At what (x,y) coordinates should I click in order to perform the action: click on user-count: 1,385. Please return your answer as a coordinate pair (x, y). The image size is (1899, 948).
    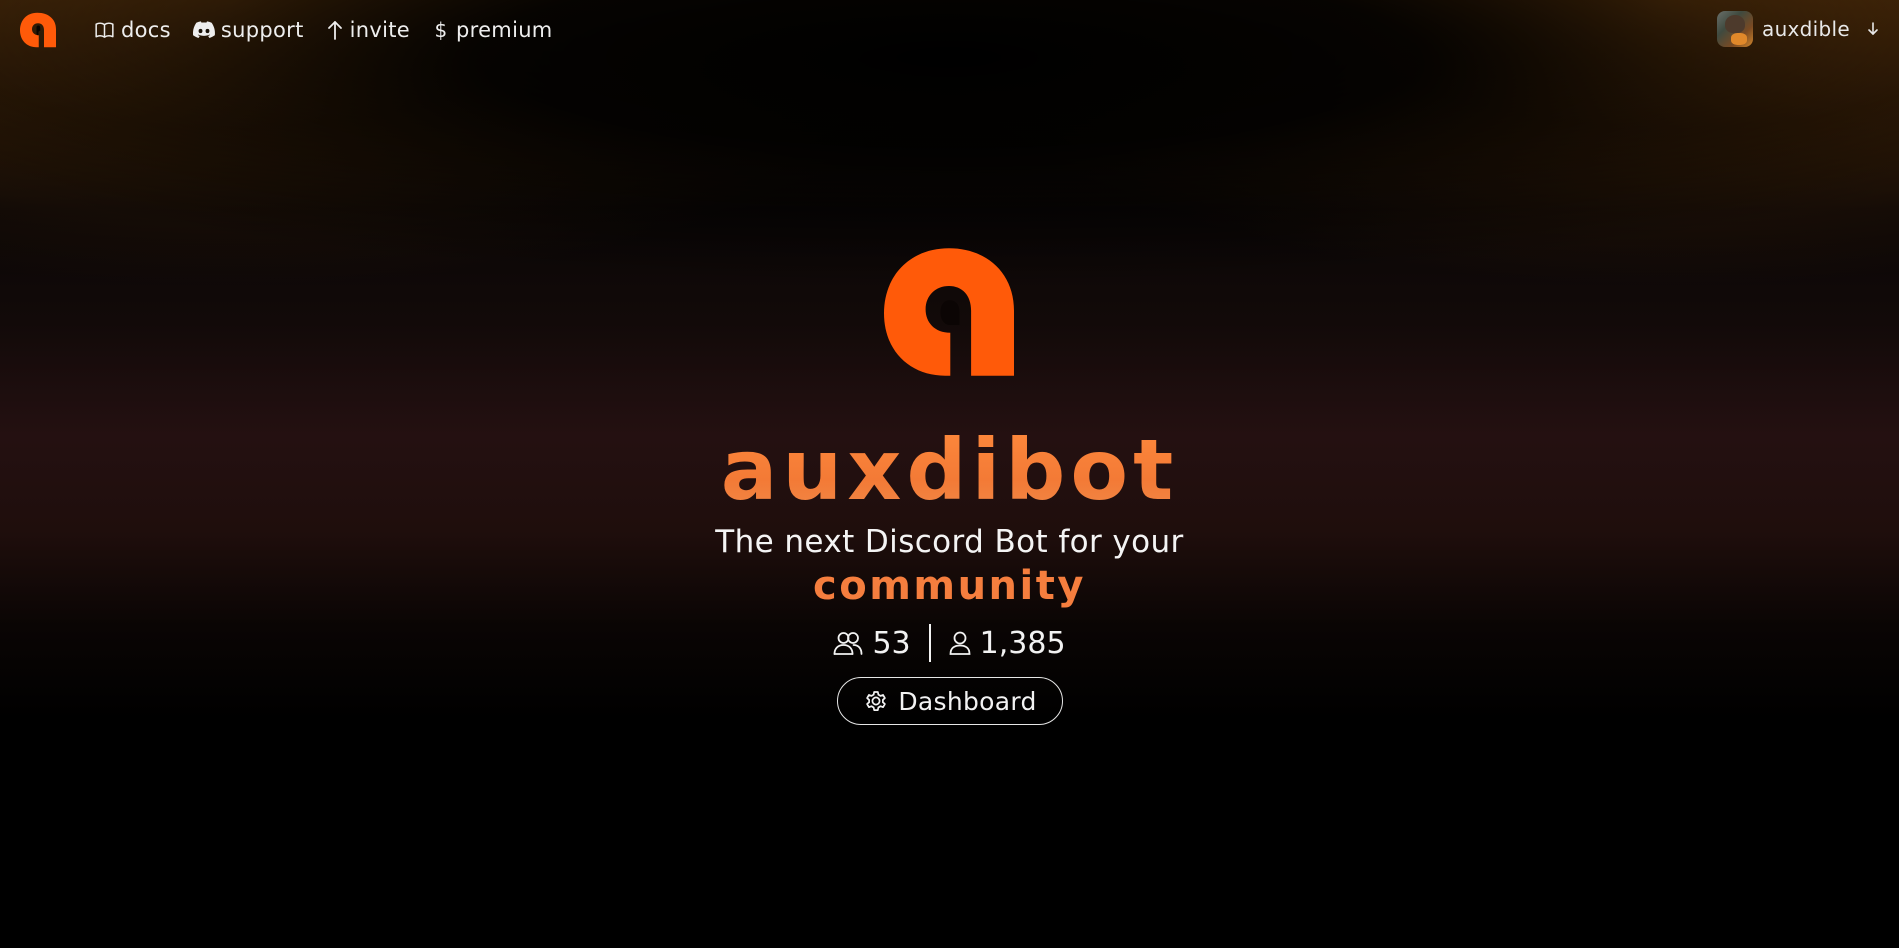
    Looking at the image, I should click on (1022, 643).